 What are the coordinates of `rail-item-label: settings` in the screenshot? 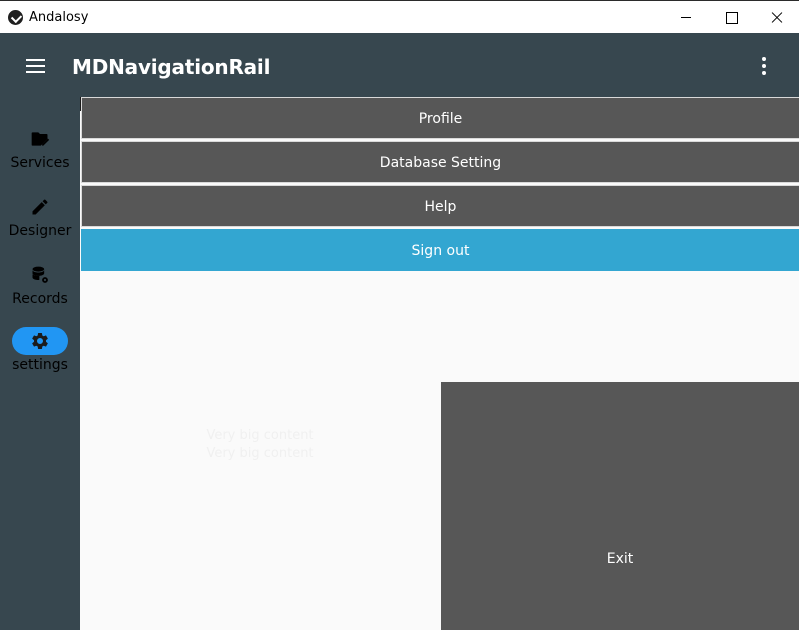 It's located at (40, 365).